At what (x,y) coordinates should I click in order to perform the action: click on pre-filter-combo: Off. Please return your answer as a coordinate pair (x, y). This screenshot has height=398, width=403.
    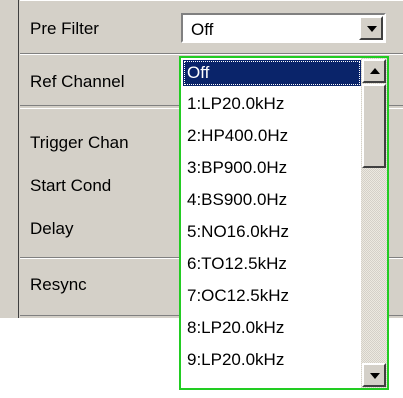
    Looking at the image, I should click on (283, 28).